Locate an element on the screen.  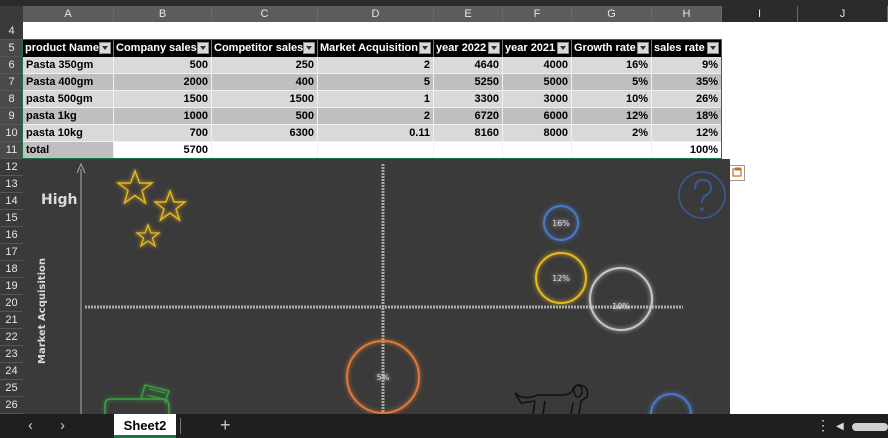
table-cell: 4000 is located at coordinates (537, 65).